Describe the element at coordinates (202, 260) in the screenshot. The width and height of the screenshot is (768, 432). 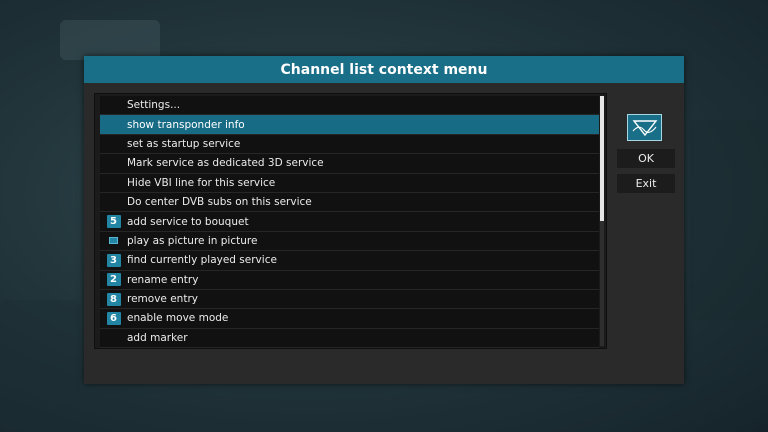
I see `menu-item-label: find currently played service` at that location.